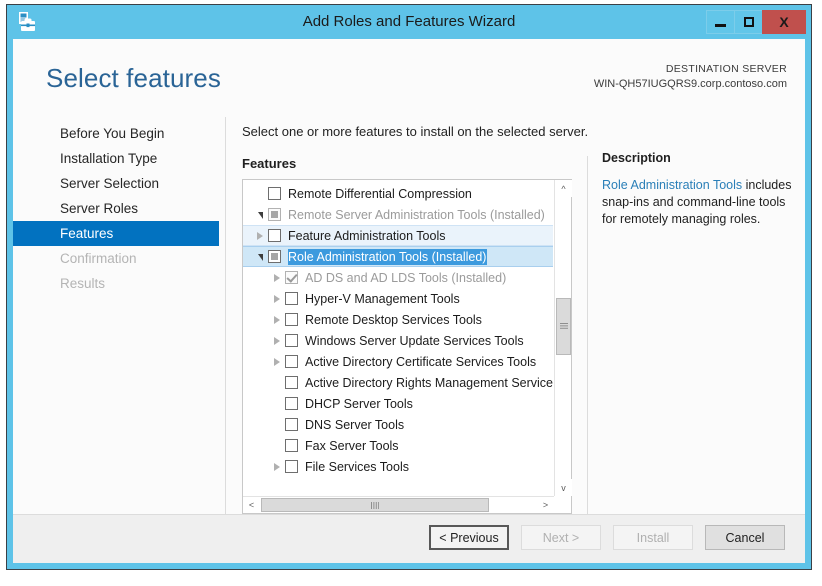 This screenshot has height=586, width=822. I want to click on tree-row: DNS Server Tools, so click(398, 424).